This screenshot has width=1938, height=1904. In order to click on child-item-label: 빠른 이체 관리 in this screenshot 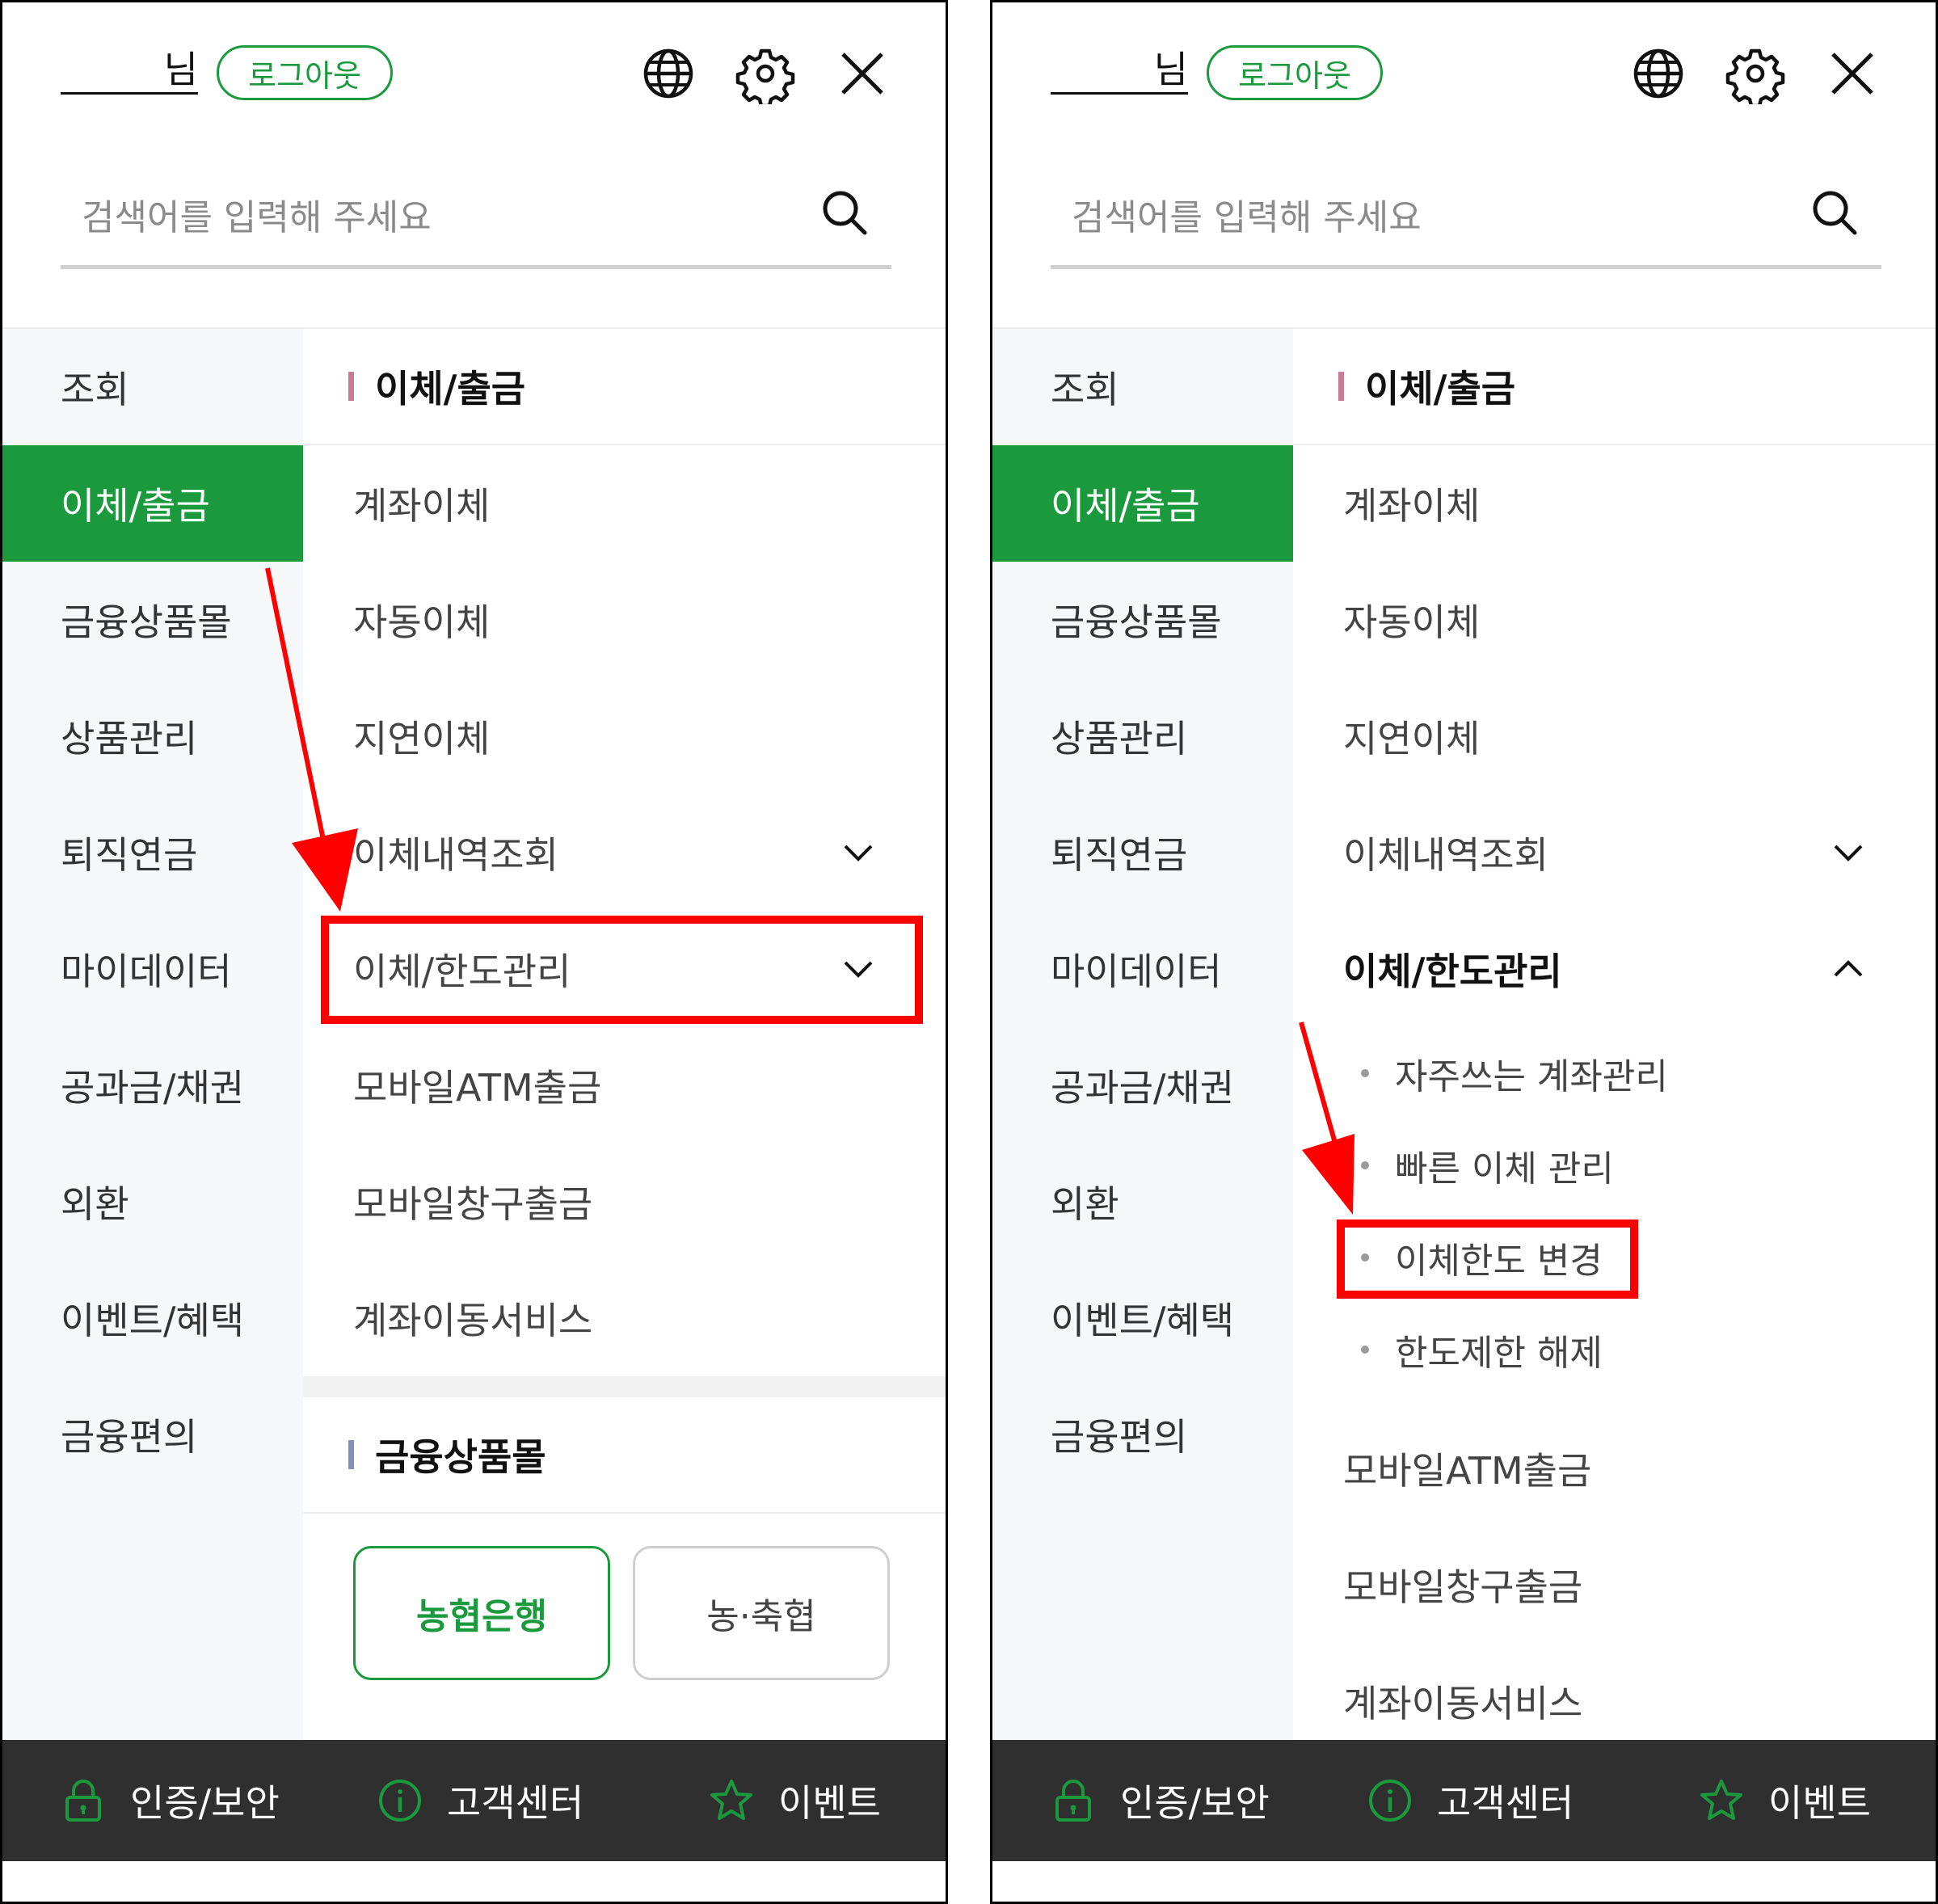, I will do `click(1504, 1169)`.